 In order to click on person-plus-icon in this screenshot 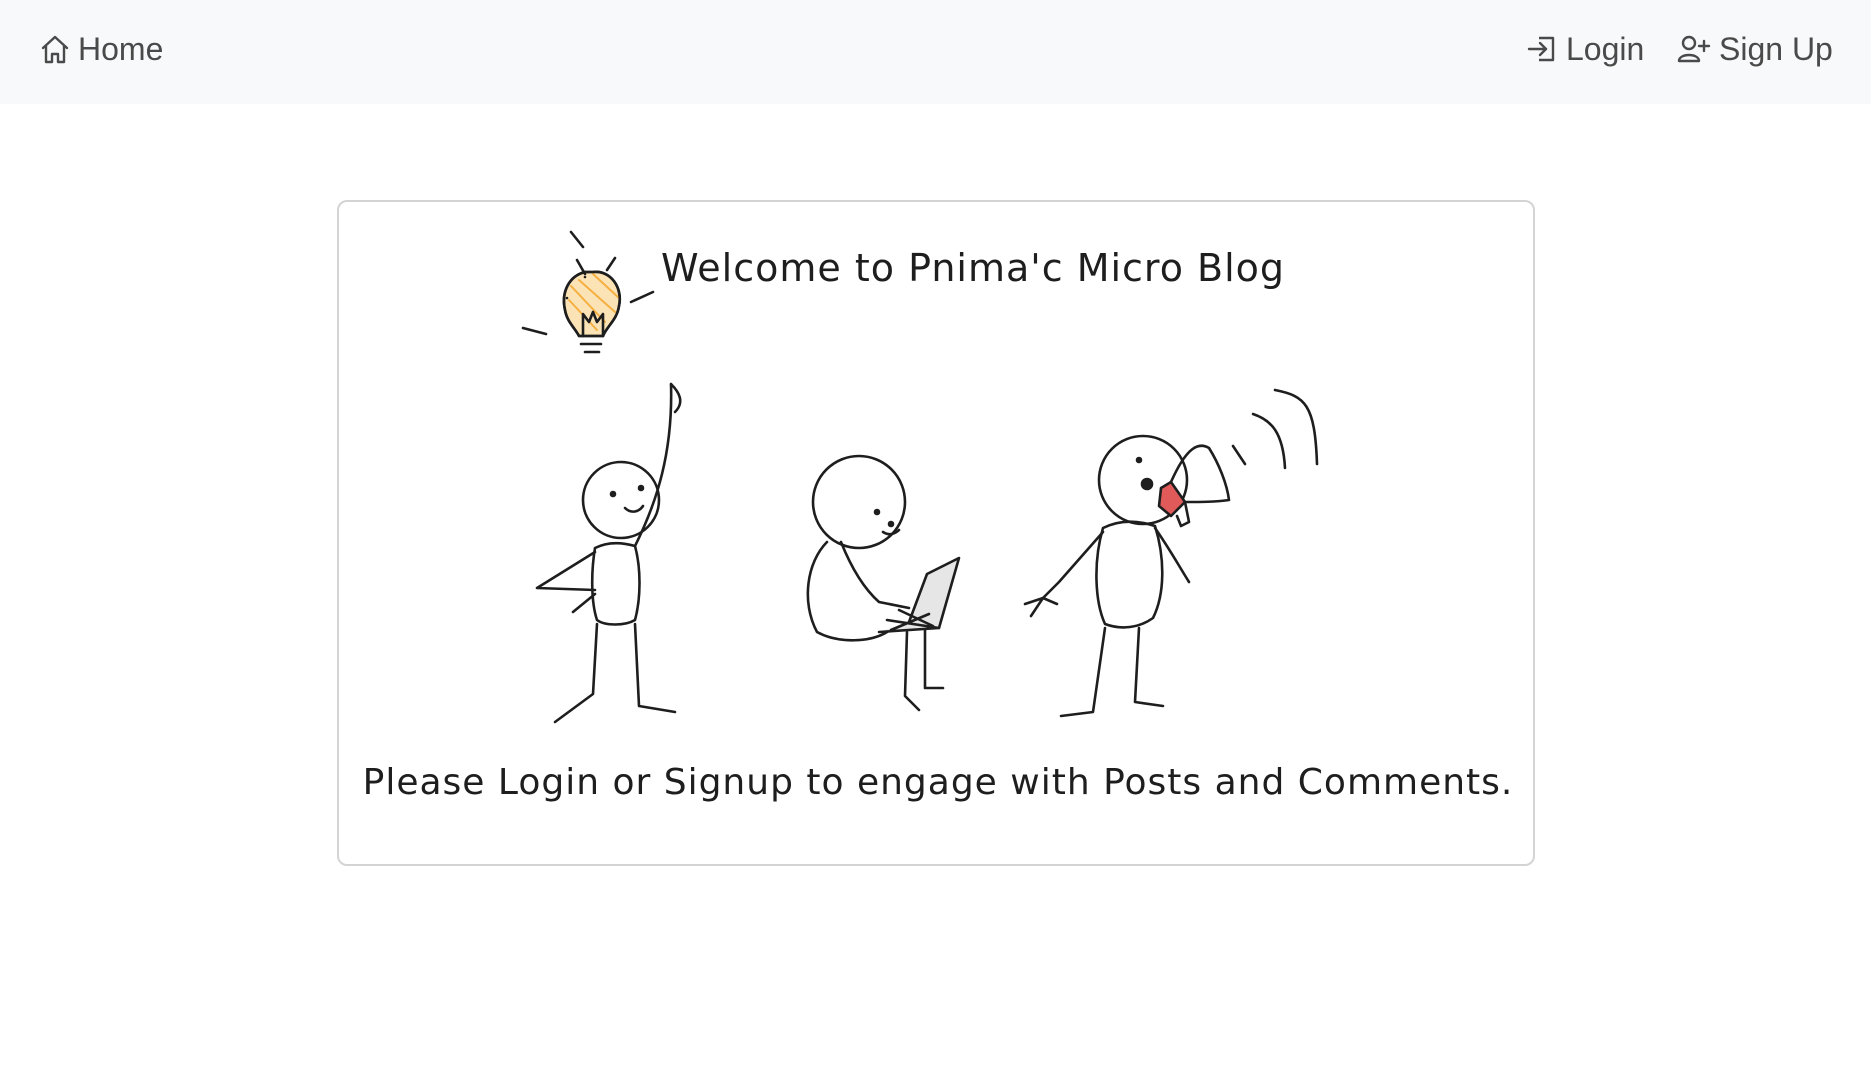, I will do `click(1698, 49)`.